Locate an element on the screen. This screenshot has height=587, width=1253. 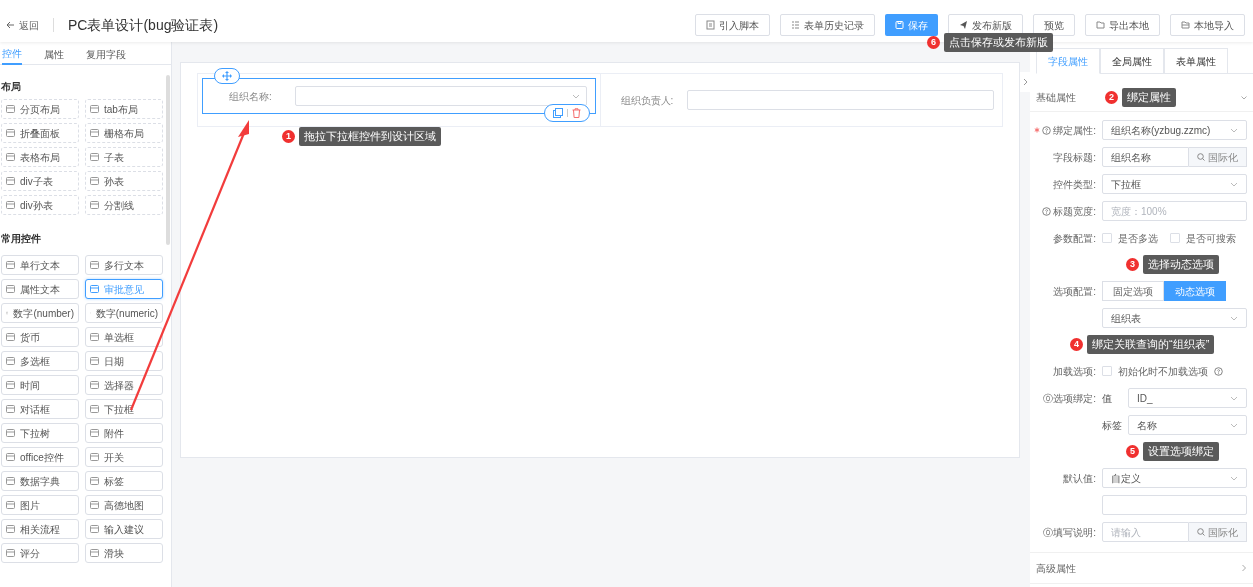
field-label: ⓪填写说明: is located at coordinates (1069, 532).